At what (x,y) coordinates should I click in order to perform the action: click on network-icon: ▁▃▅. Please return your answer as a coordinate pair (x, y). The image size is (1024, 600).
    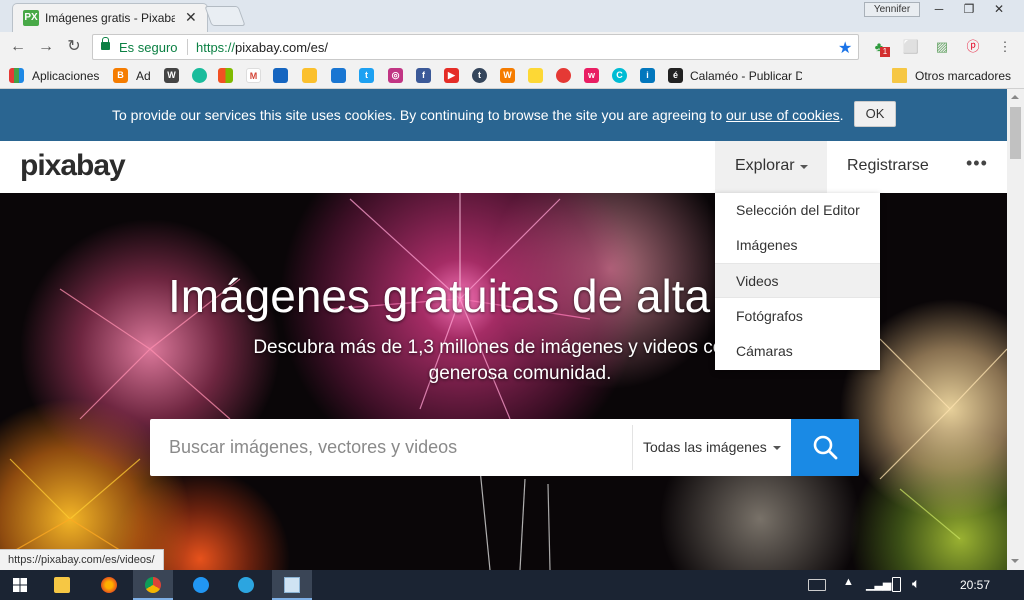
    Looking at the image, I should click on (878, 584).